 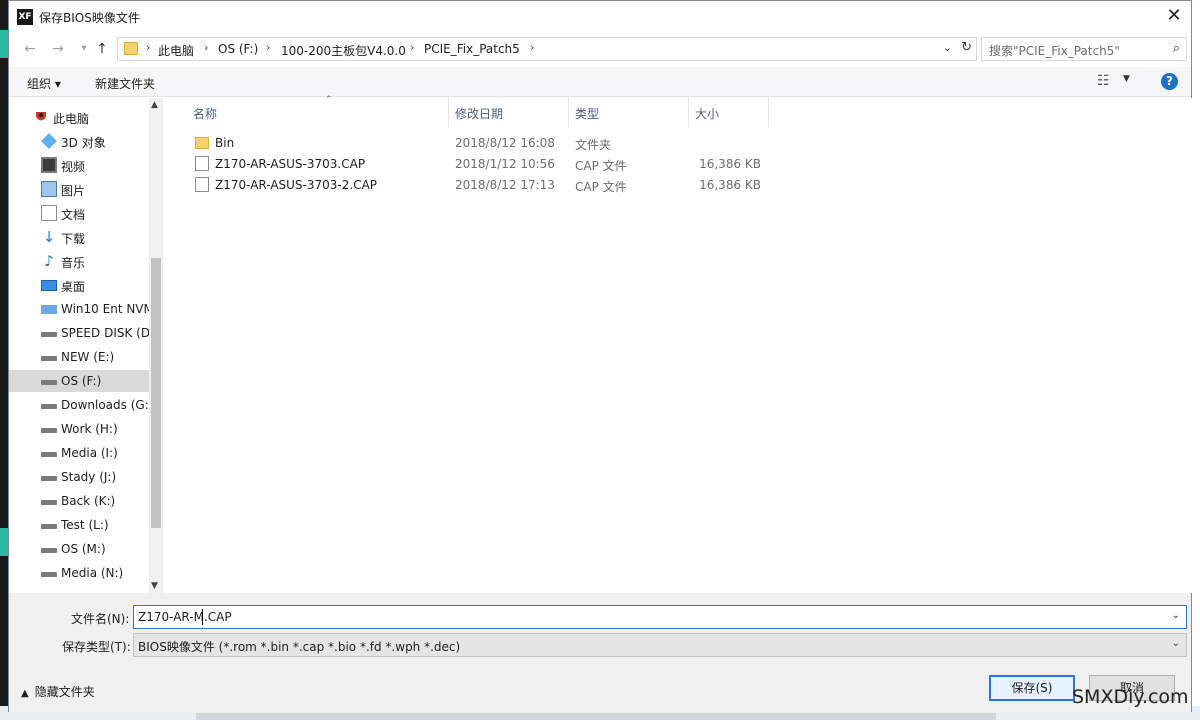 What do you see at coordinates (58, 49) in the screenshot?
I see `forward-button: →` at bounding box center [58, 49].